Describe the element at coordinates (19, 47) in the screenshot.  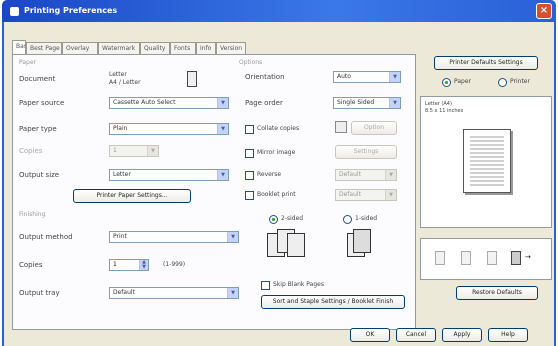
I see `tab-basic: Basic` at that location.